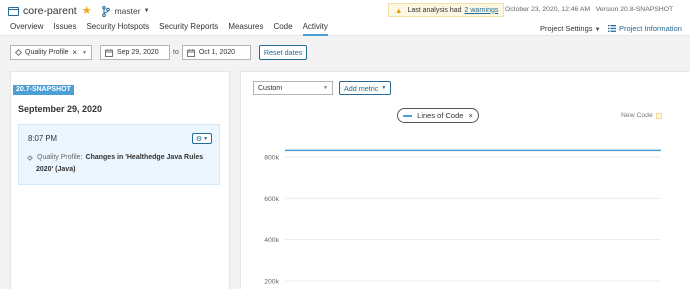 The image size is (690, 289). Describe the element at coordinates (658, 115) in the screenshot. I see `new-code-swatch` at that location.